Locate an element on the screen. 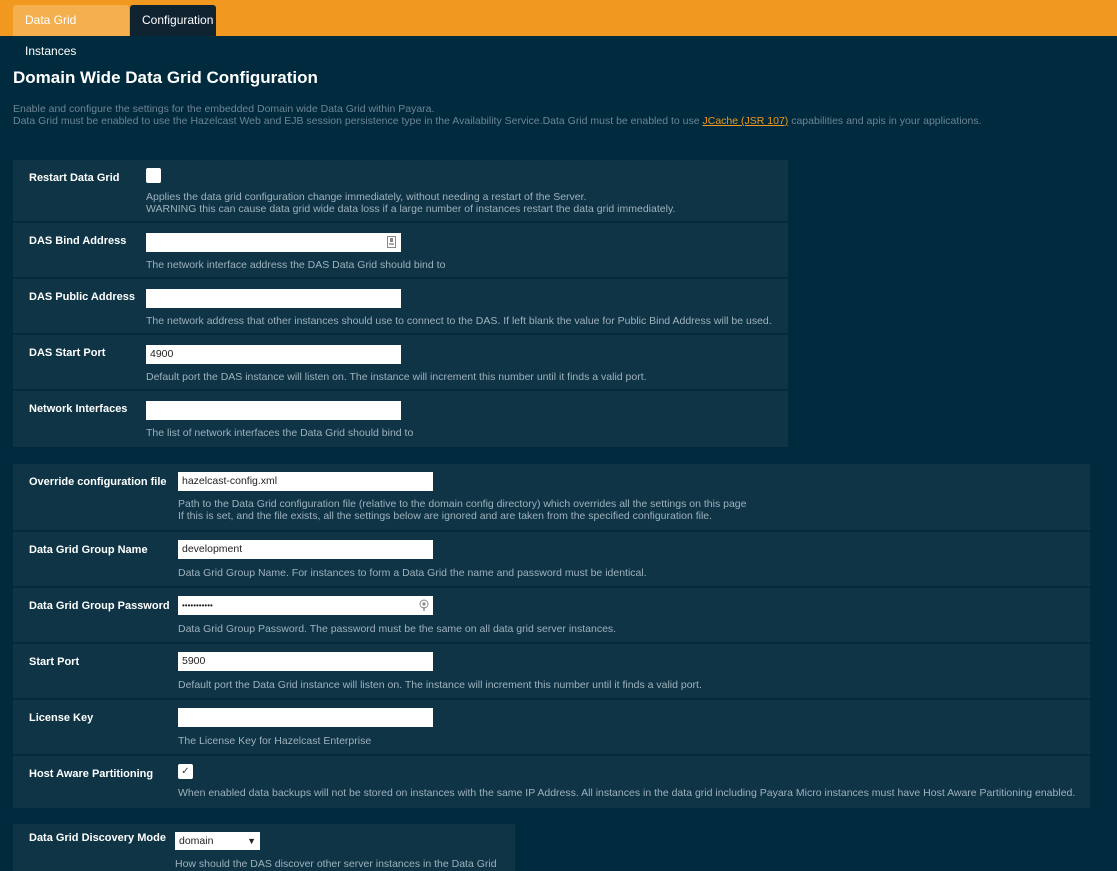 This screenshot has width=1117, height=871. restart-data-grid-label: Restart Data Grid is located at coordinates (74, 178).